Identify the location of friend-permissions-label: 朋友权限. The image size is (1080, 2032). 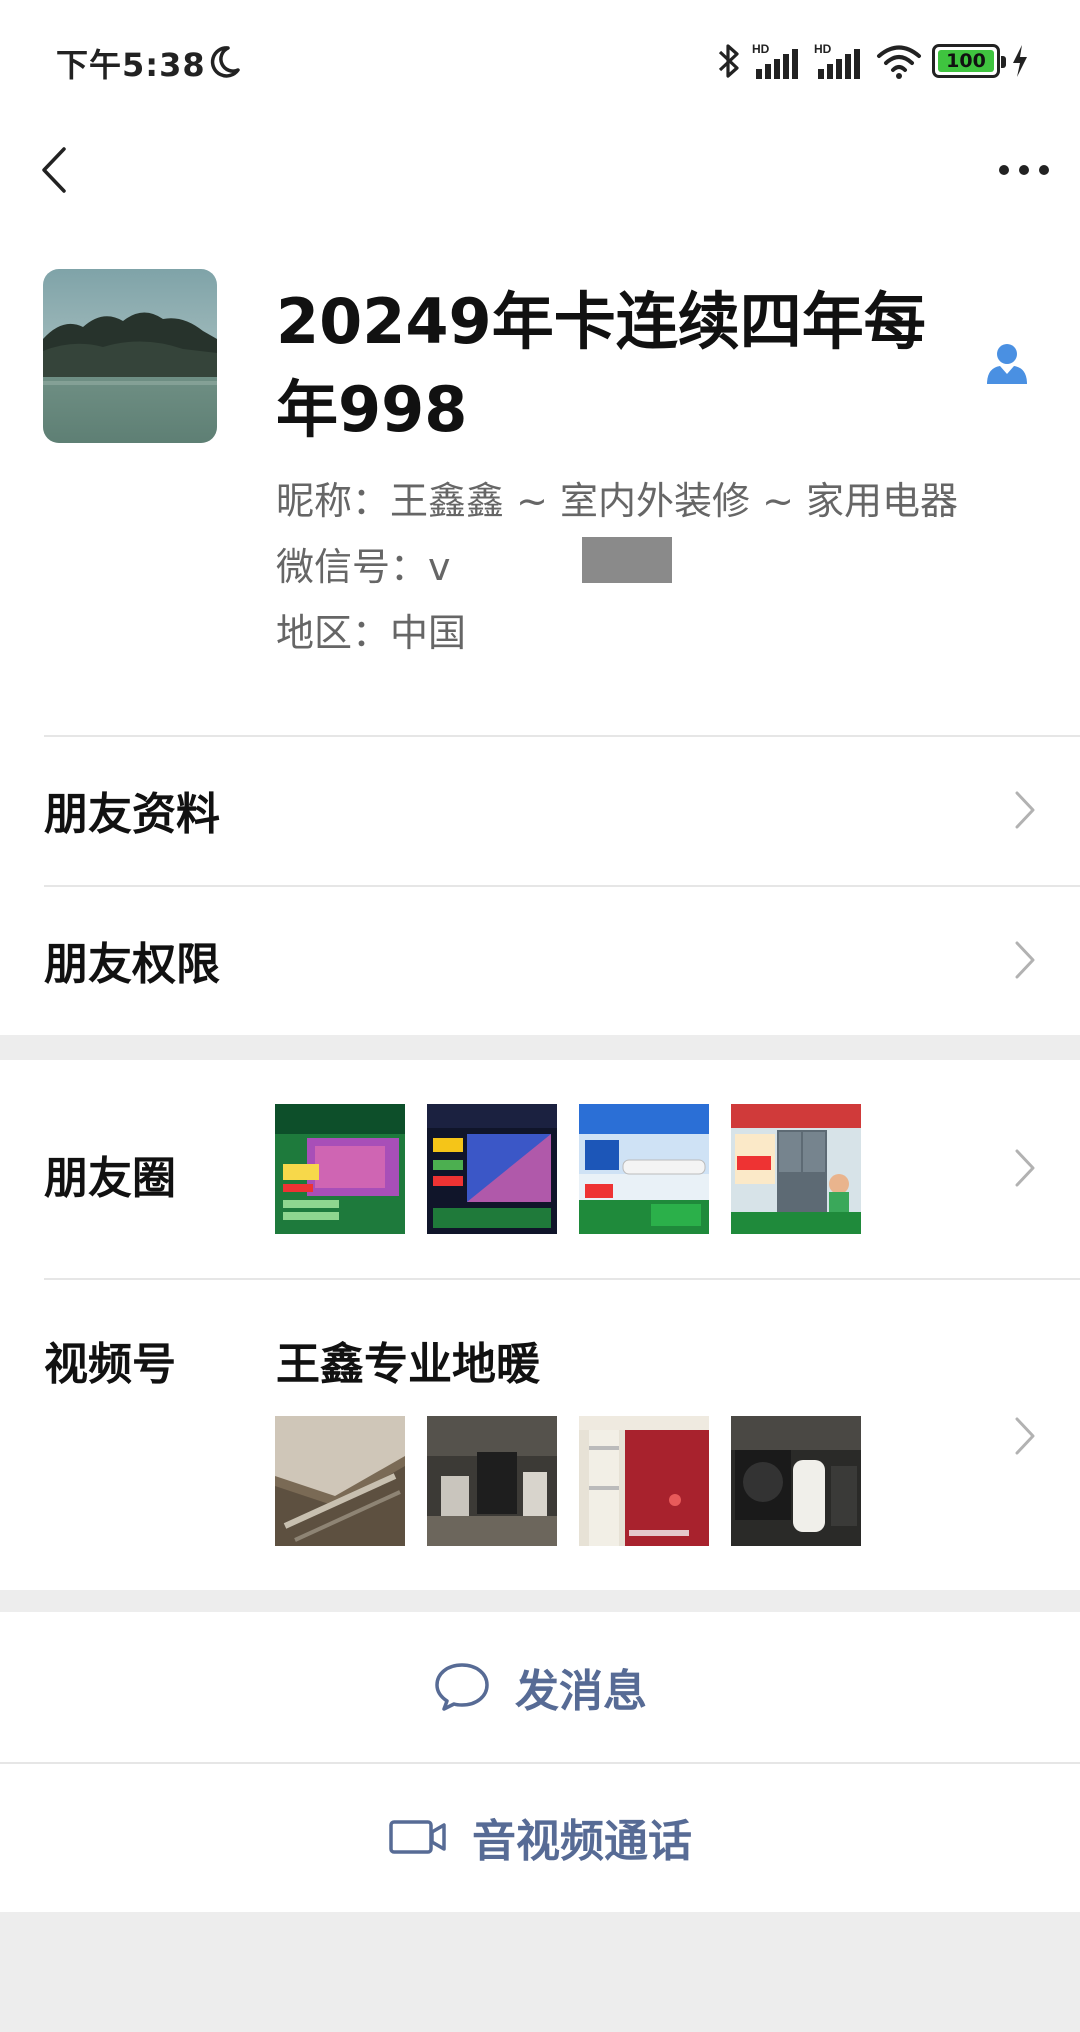
(132, 964).